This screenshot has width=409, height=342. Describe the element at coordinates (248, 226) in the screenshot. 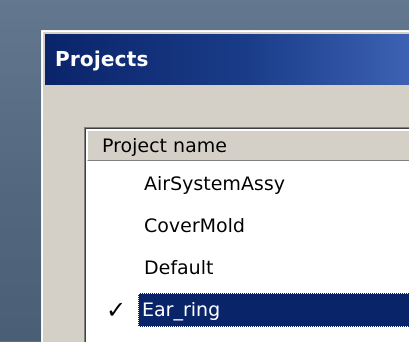

I see `list-item-covermold: CoverMold` at that location.